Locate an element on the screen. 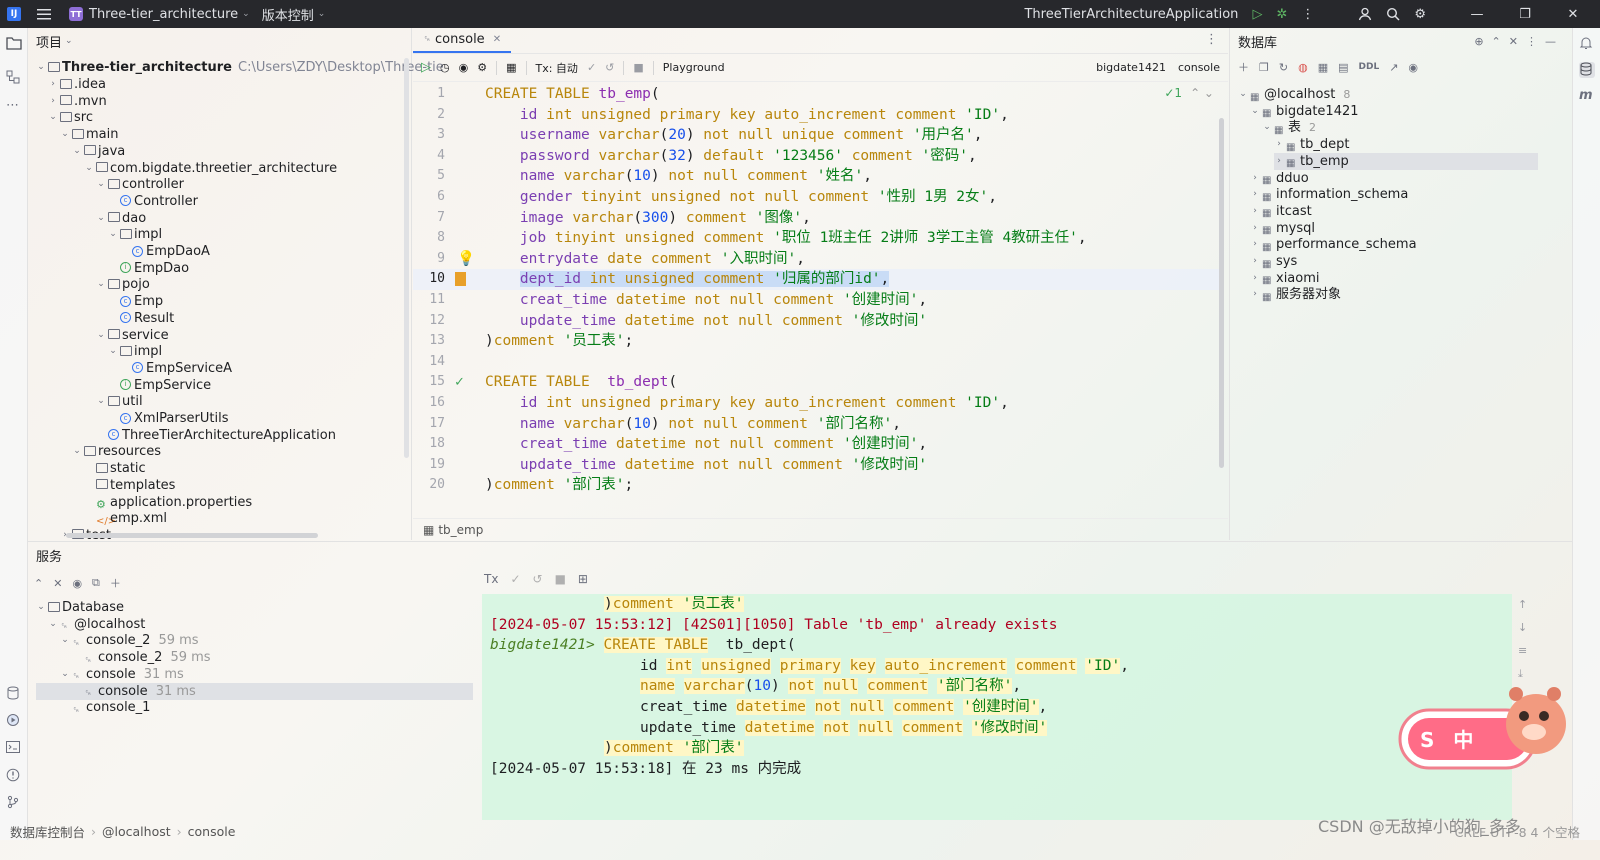 This screenshot has width=1600, height=860. commit-icon: ✓ is located at coordinates (515, 579).